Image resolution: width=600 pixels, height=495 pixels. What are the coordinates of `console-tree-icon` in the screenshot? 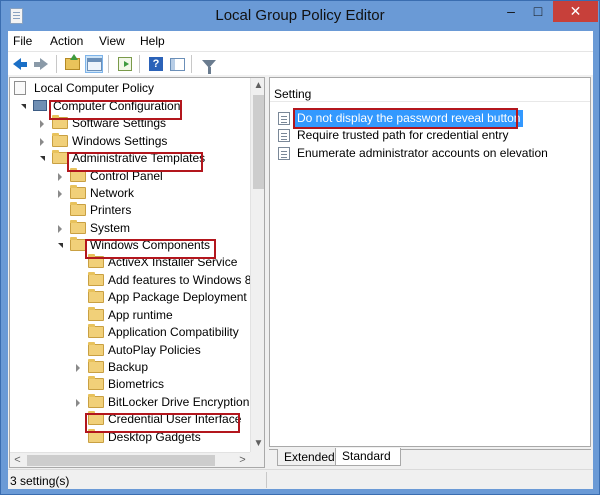 It's located at (94, 64).